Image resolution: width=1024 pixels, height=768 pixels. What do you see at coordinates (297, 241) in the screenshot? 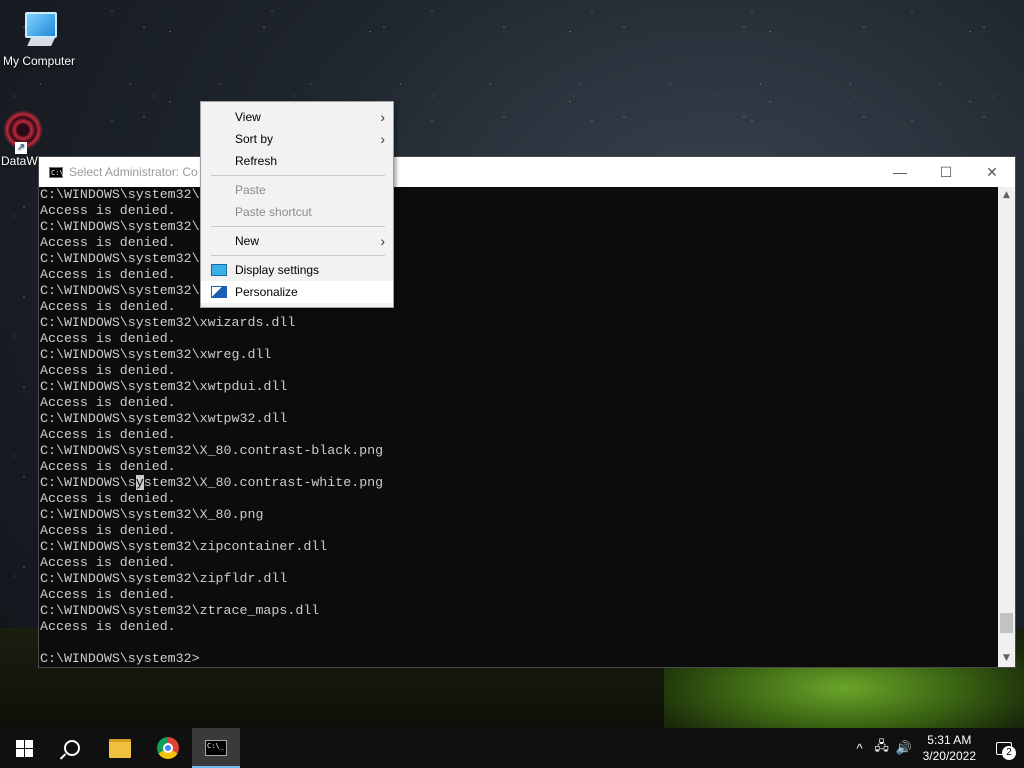
I see `menu-item-new: New ›` at bounding box center [297, 241].